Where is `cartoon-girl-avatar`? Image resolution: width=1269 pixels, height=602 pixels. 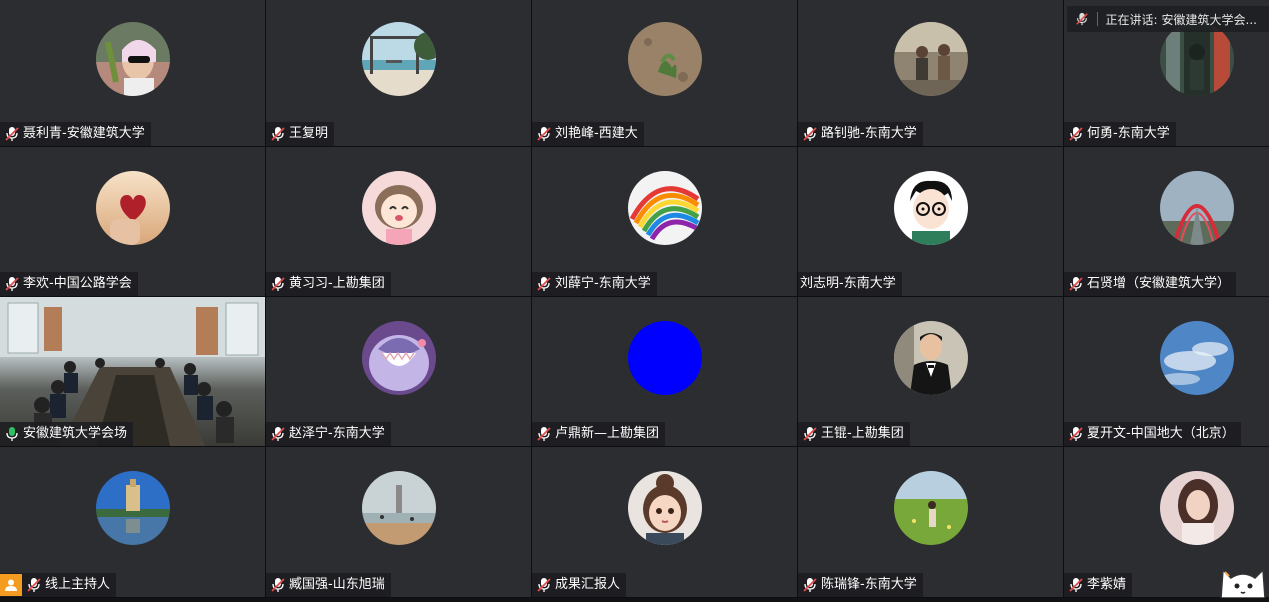
cartoon-girl-avatar is located at coordinates (399, 208).